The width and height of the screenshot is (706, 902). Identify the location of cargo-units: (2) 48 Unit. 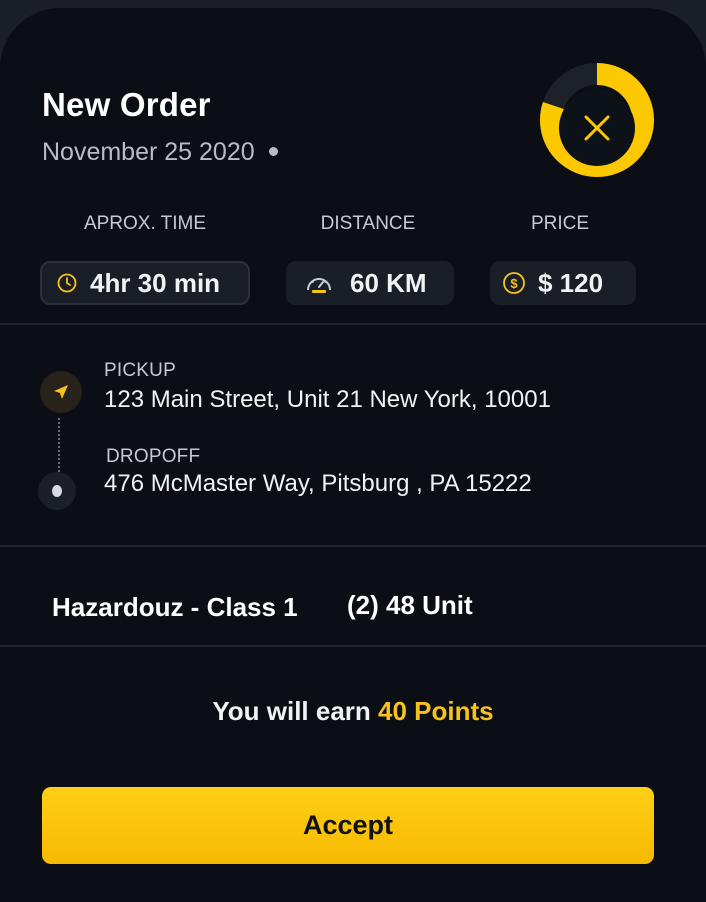
(410, 605).